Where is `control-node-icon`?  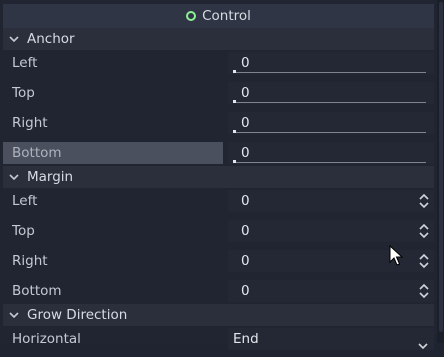 control-node-icon is located at coordinates (191, 16).